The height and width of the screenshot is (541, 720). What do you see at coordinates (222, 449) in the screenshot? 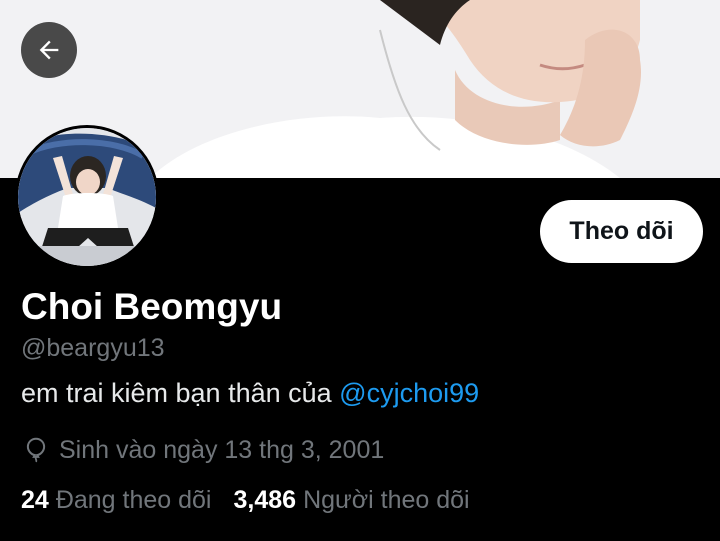
I see `birth-text: Sinh vào ngày 13 thg 3, 2001` at bounding box center [222, 449].